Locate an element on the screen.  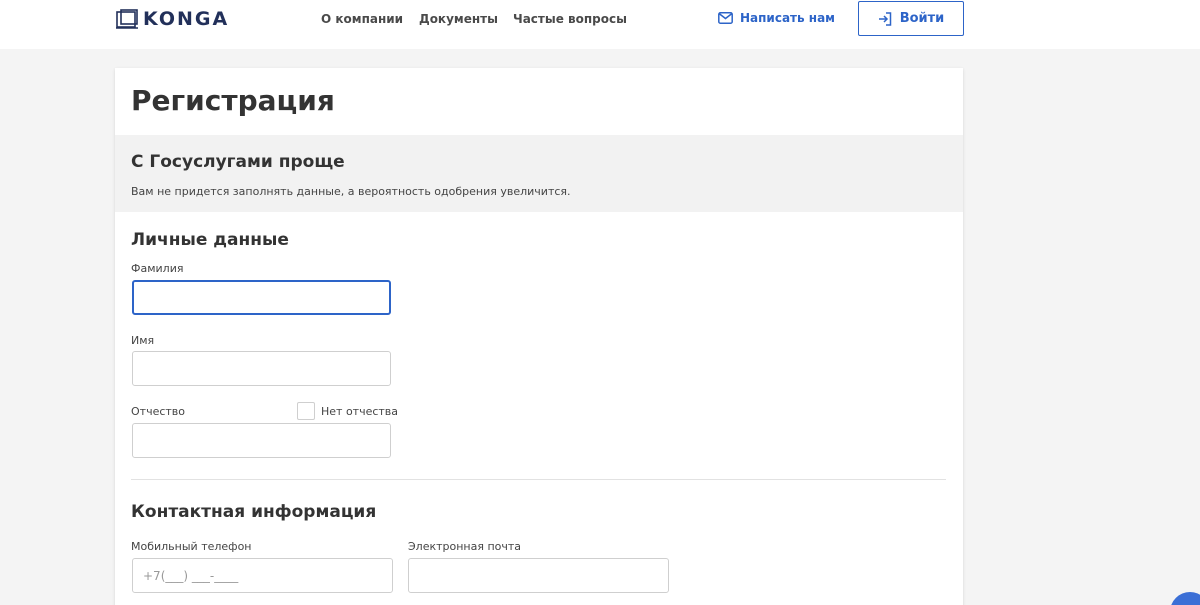
nav-faq: Частые вопросы is located at coordinates (570, 19).